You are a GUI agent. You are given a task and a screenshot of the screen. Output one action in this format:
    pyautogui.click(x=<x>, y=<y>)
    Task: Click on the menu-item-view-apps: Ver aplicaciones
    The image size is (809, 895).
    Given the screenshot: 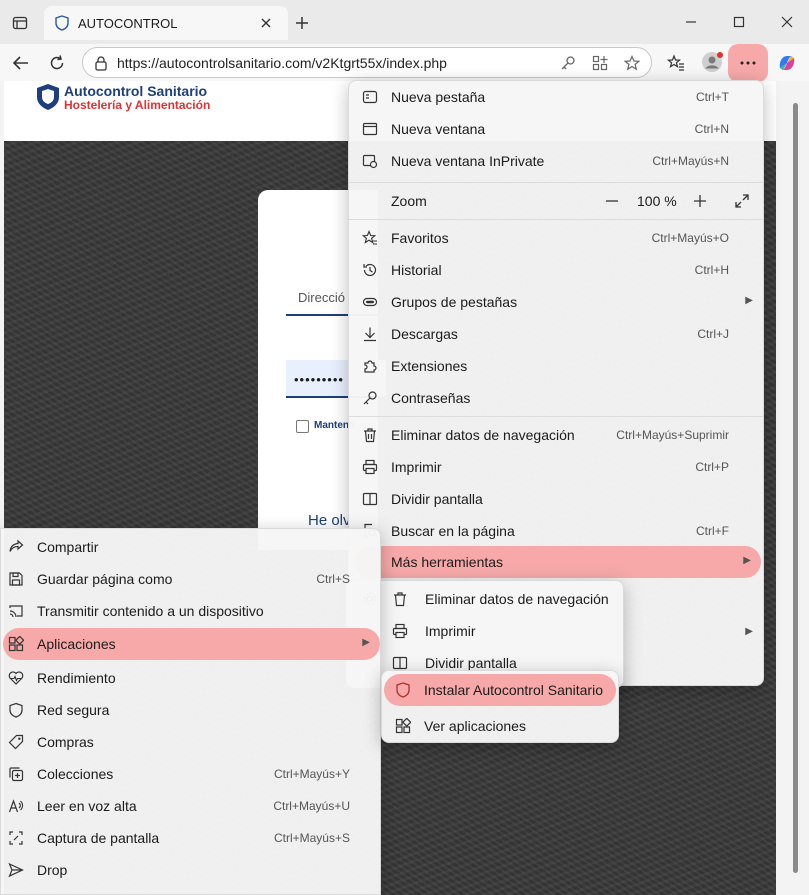 What is the action you would take?
    pyautogui.click(x=500, y=726)
    